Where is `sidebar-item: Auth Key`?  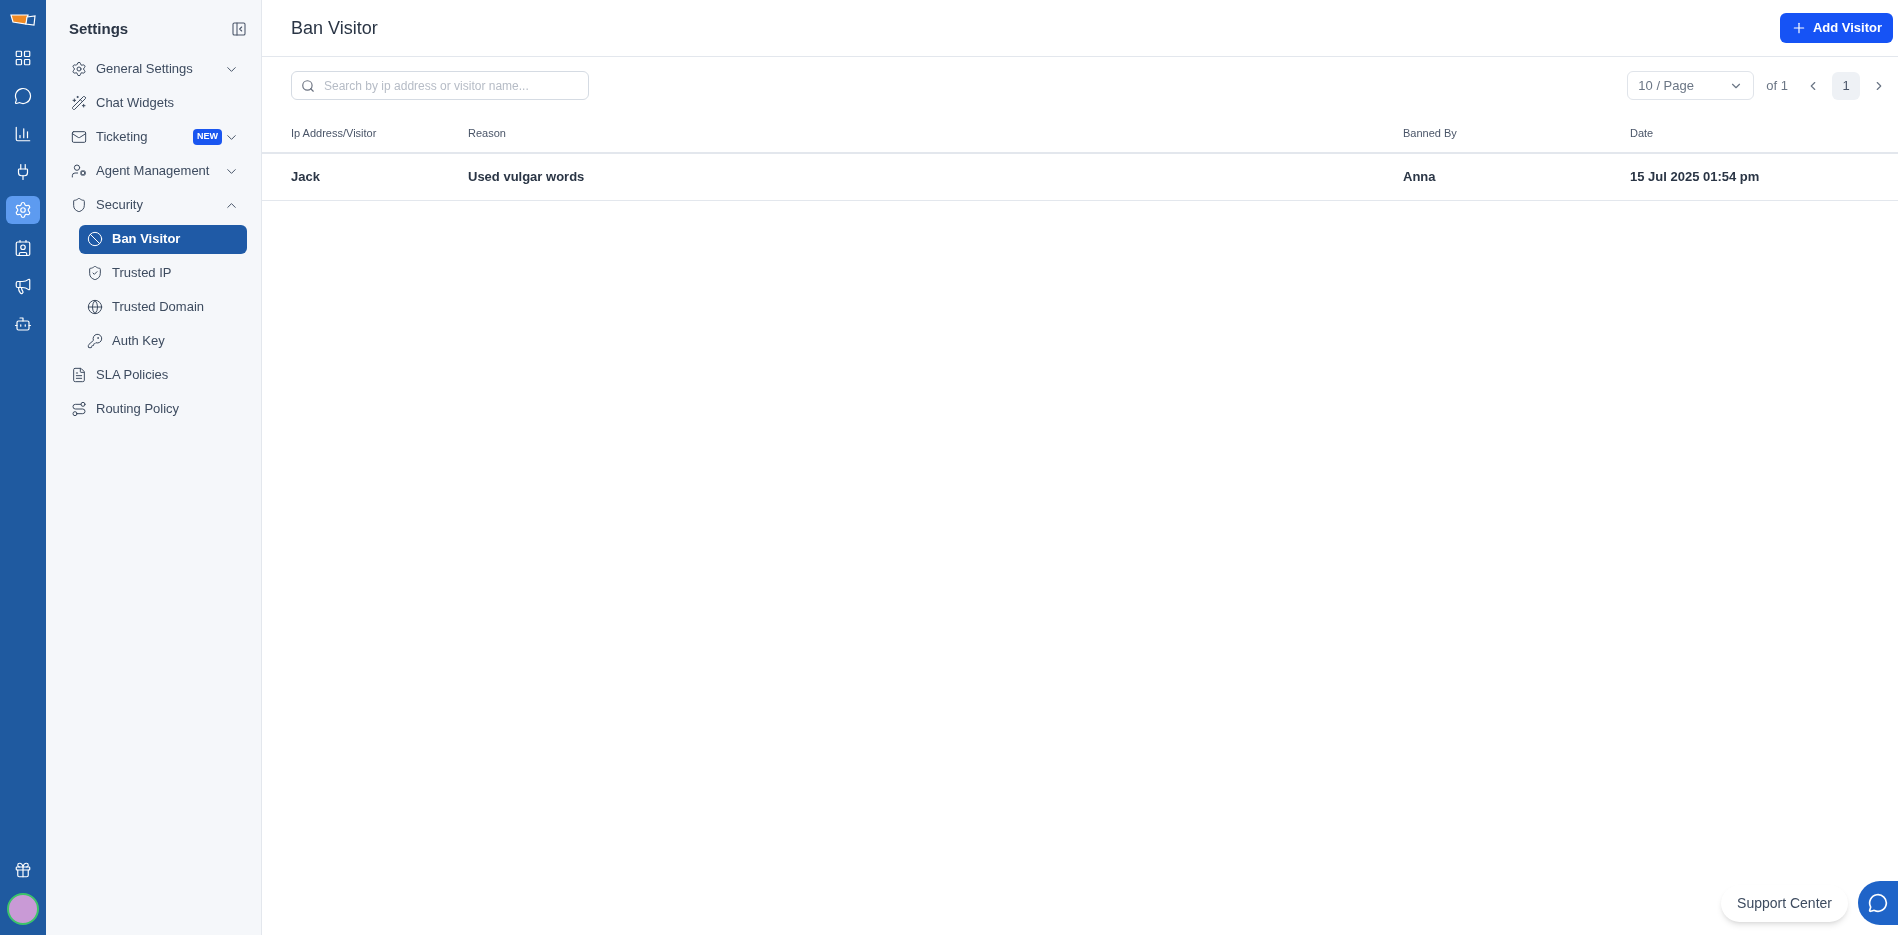
sidebar-item: Auth Key is located at coordinates (163, 341).